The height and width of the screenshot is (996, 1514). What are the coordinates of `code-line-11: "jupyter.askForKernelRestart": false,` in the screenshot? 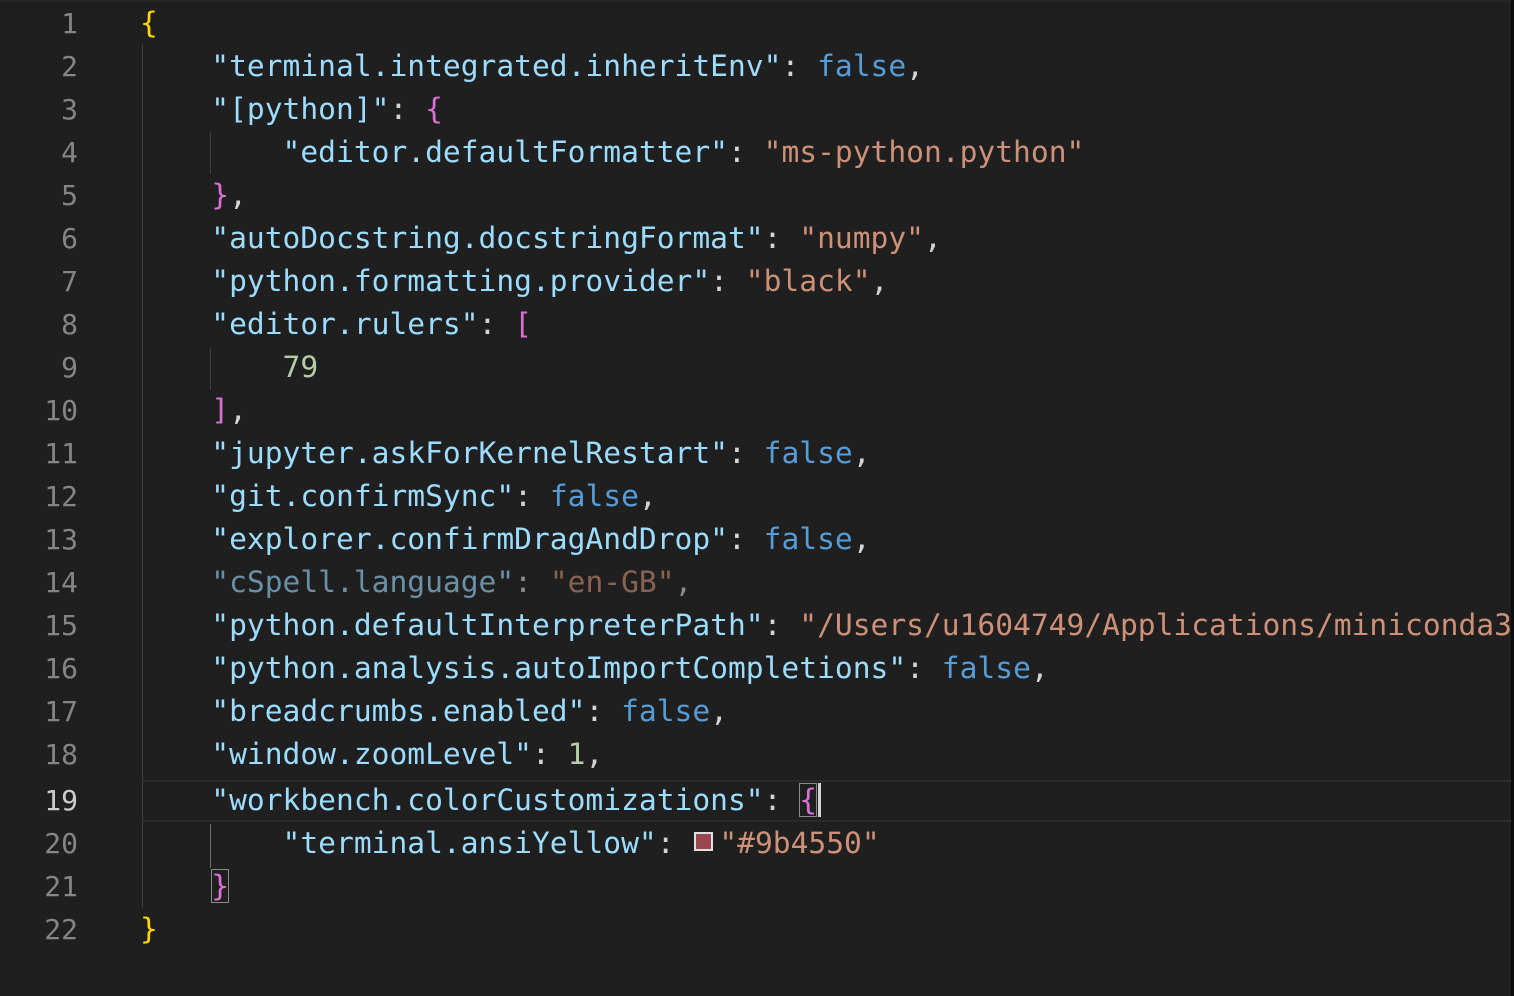 It's located at (505, 453).